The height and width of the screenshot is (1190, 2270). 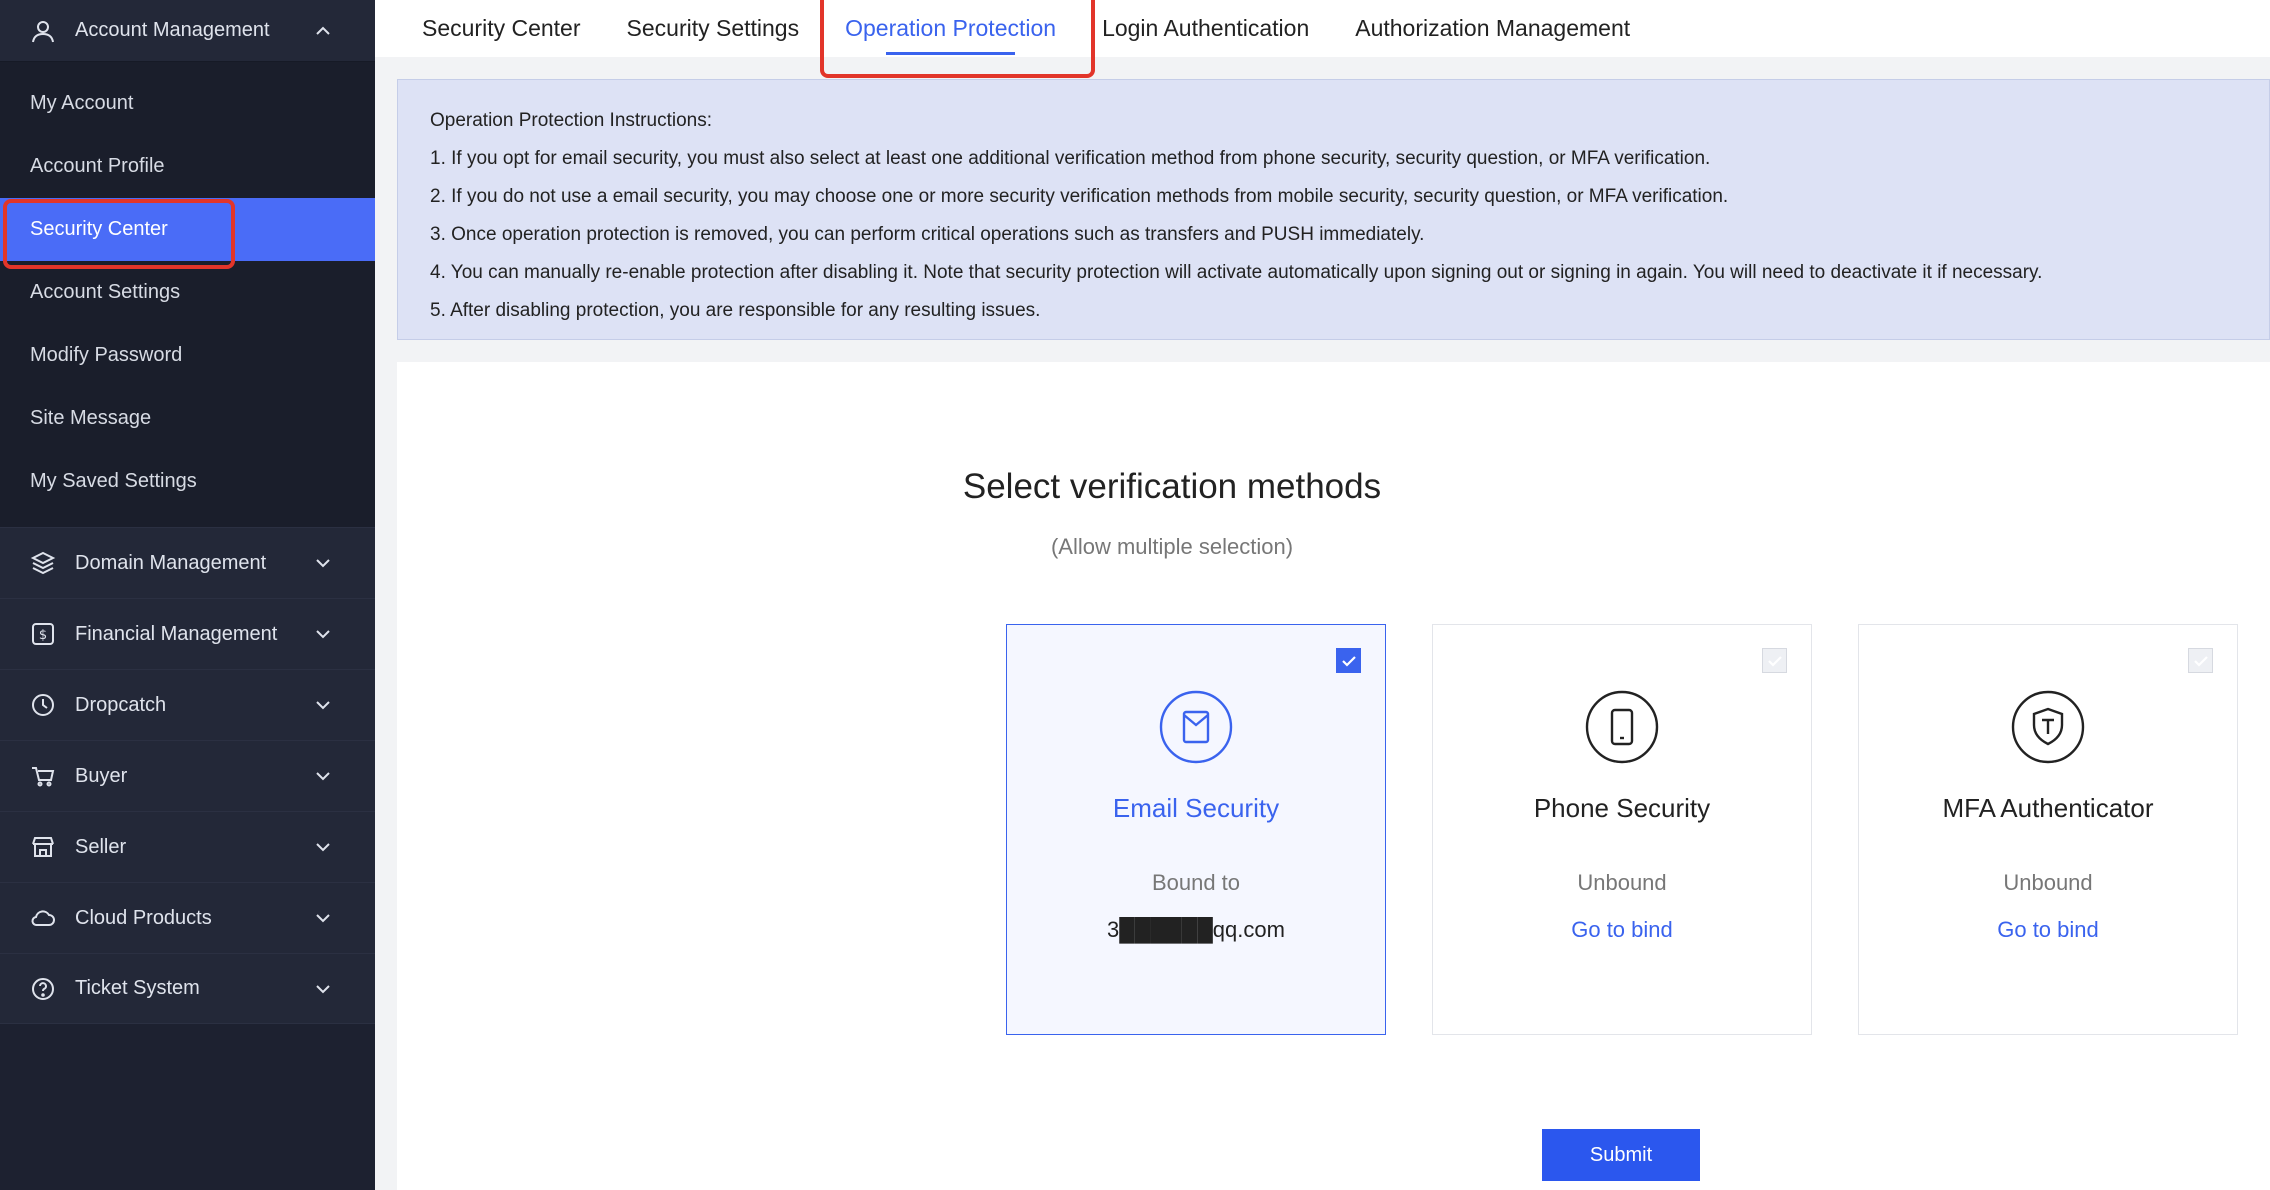 I want to click on user-icon, so click(x=43, y=31).